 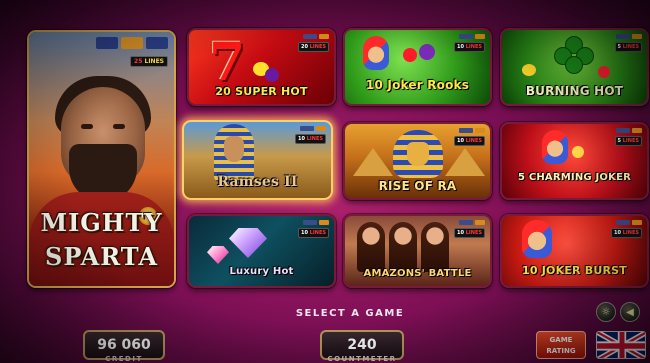 I want to click on countmeter-value: 240, so click(x=362, y=345).